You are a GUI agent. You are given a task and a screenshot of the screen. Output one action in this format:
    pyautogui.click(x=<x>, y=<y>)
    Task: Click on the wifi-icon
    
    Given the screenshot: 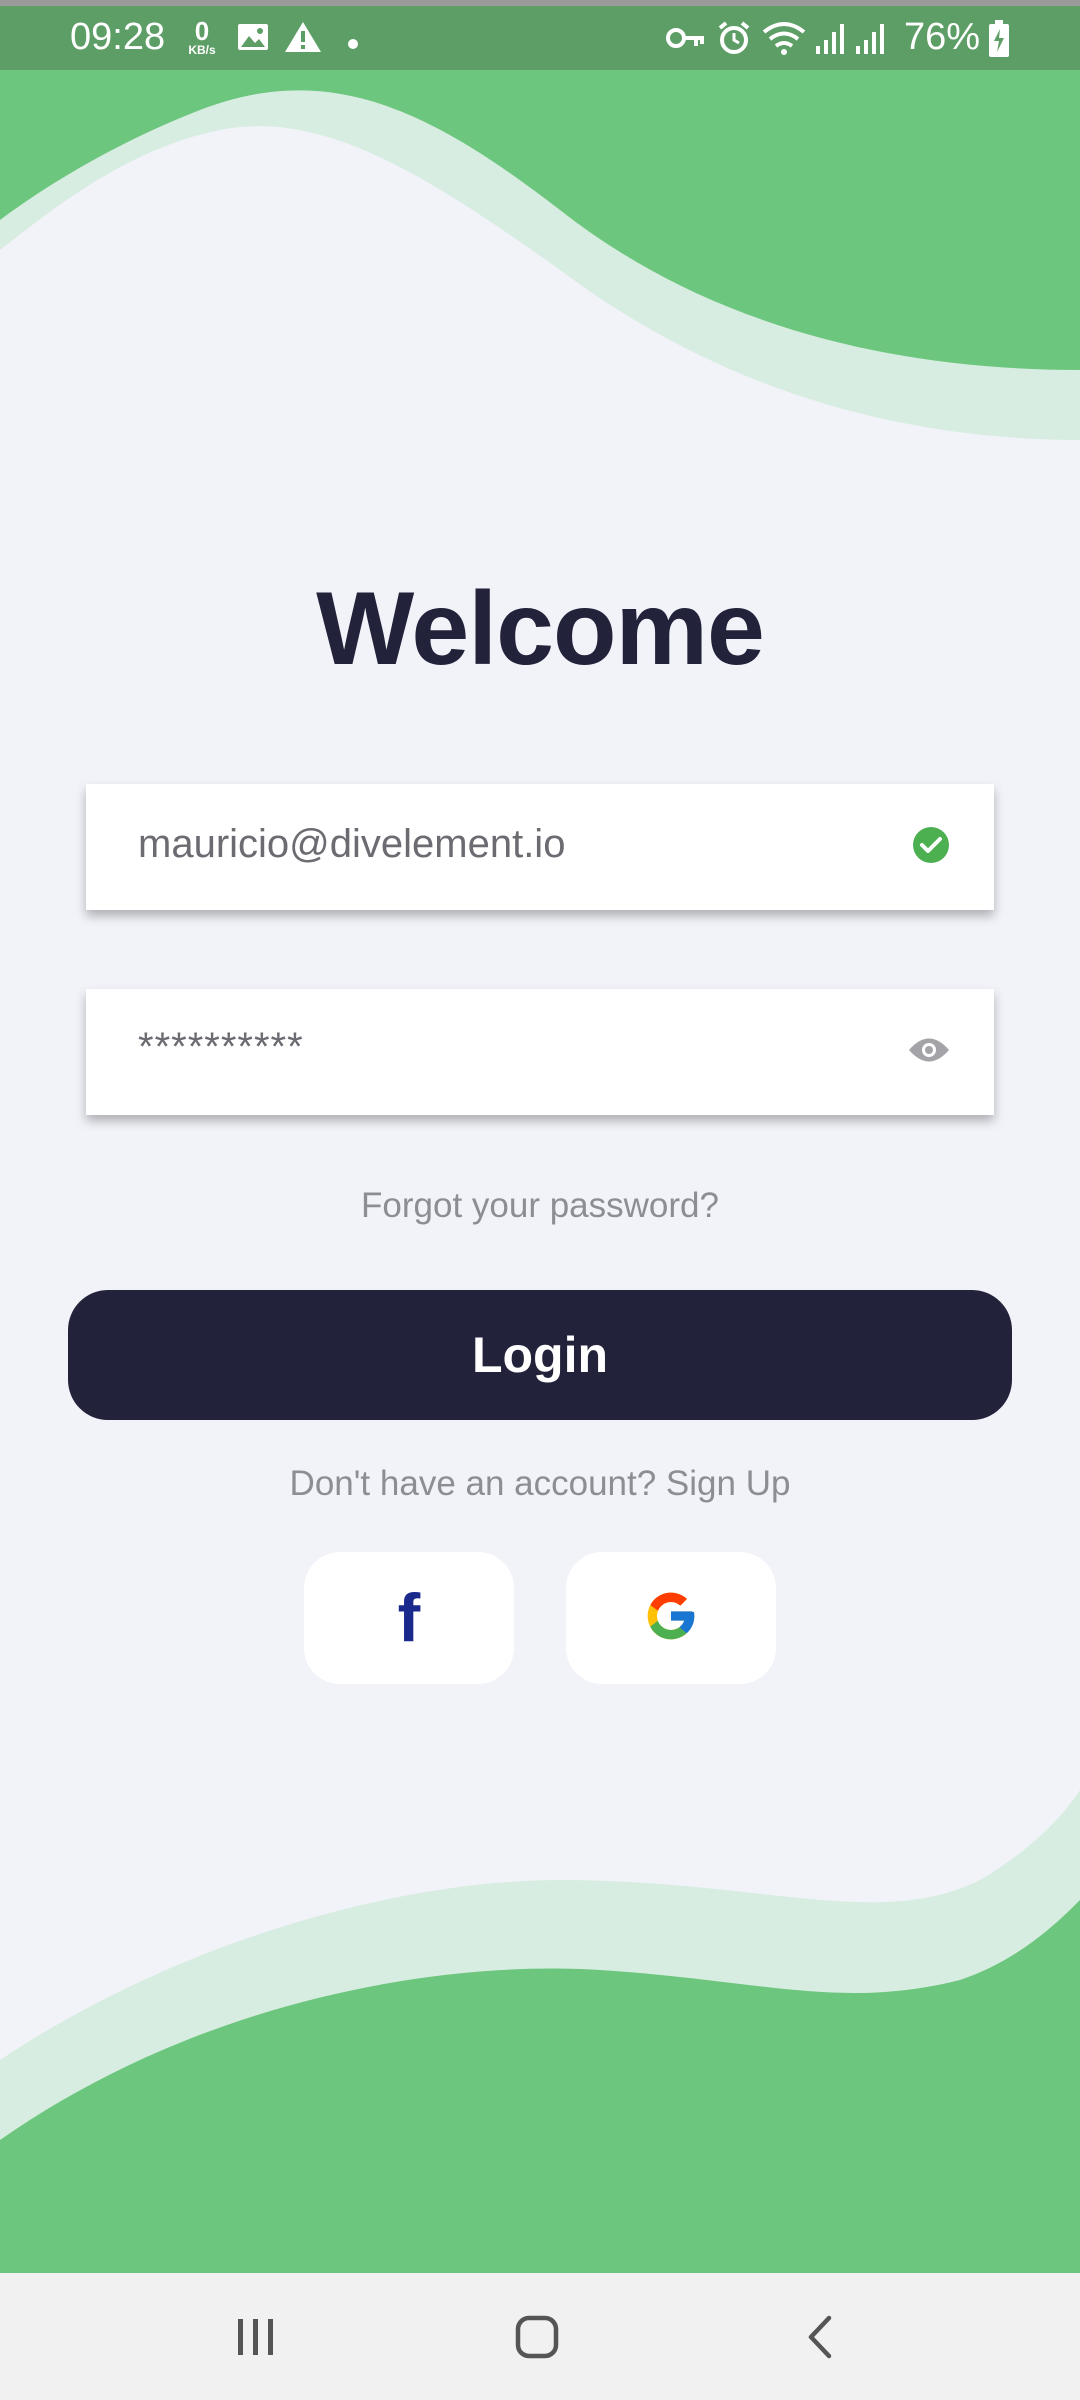 What is the action you would take?
    pyautogui.click(x=784, y=40)
    